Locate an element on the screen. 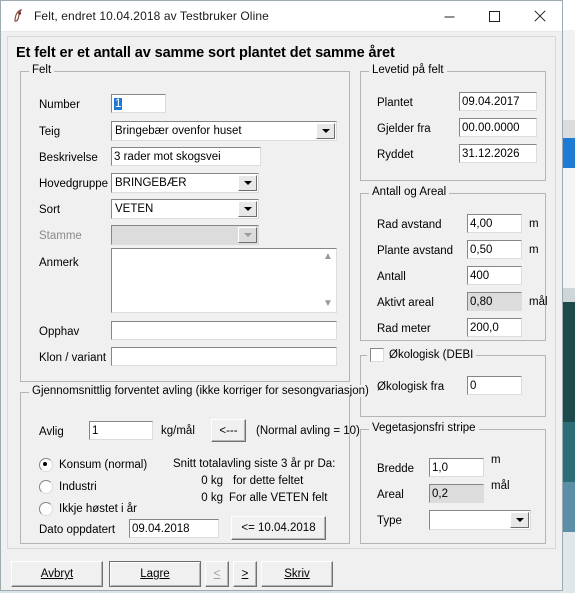 This screenshot has height=593, width=575. label-anmerk: Anmerk is located at coordinates (59, 263).